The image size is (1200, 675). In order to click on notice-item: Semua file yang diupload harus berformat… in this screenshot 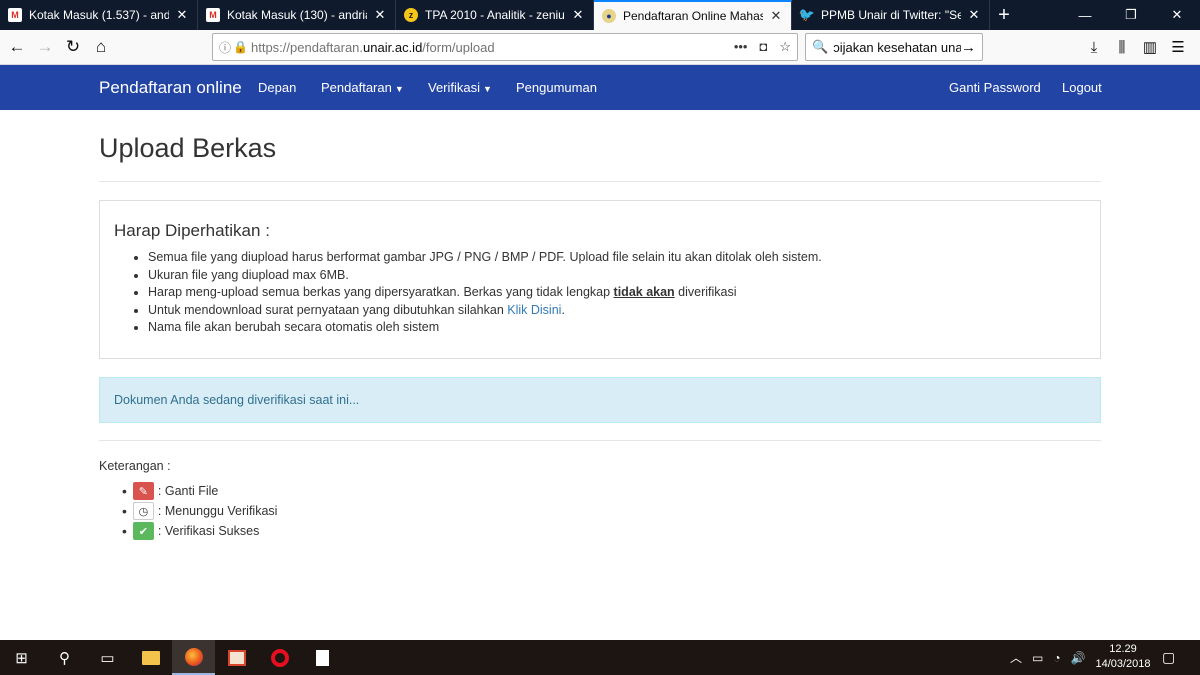, I will do `click(617, 258)`.